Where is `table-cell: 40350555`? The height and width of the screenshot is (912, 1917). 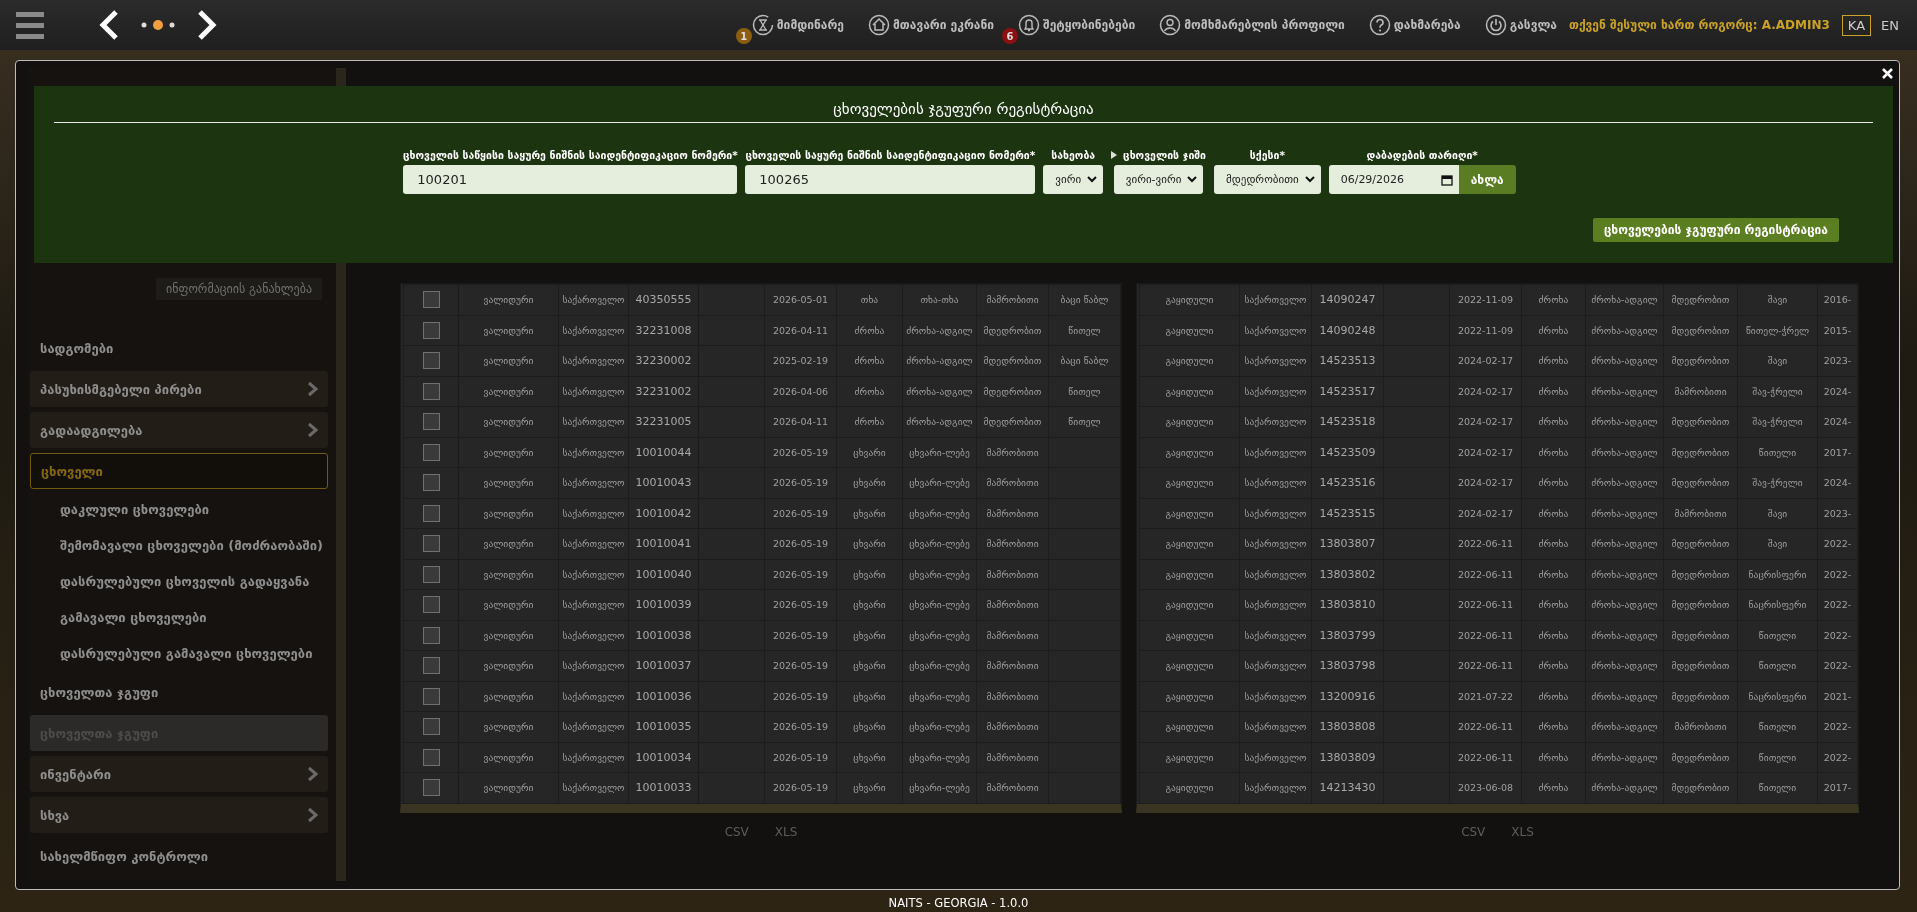 table-cell: 40350555 is located at coordinates (663, 300).